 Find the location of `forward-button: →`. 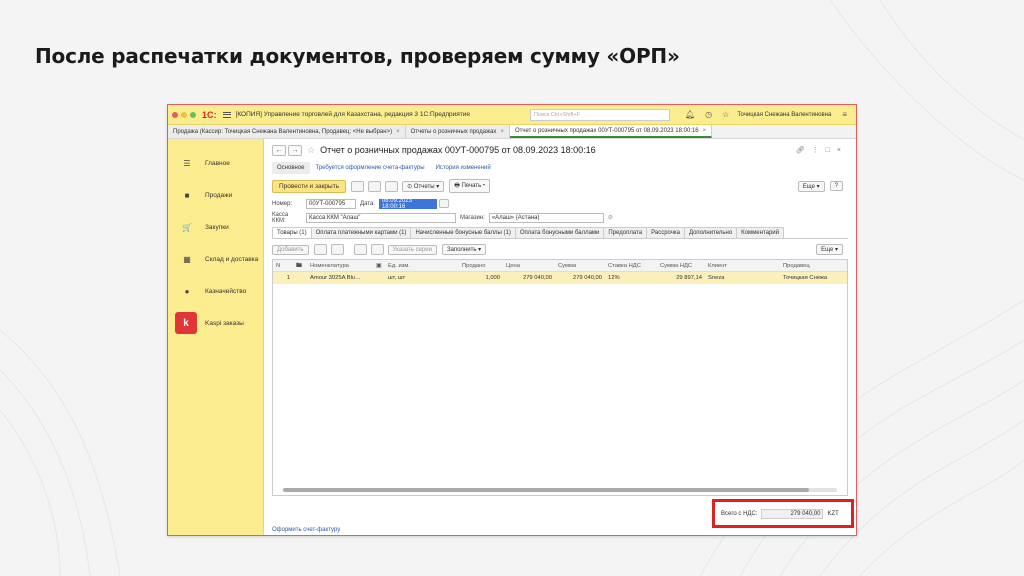

forward-button: → is located at coordinates (295, 150).